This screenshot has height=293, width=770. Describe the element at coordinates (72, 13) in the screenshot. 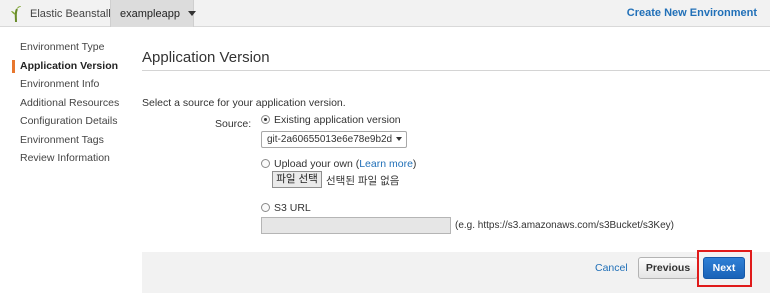

I see `brand-label: Elastic Beanstalk` at that location.